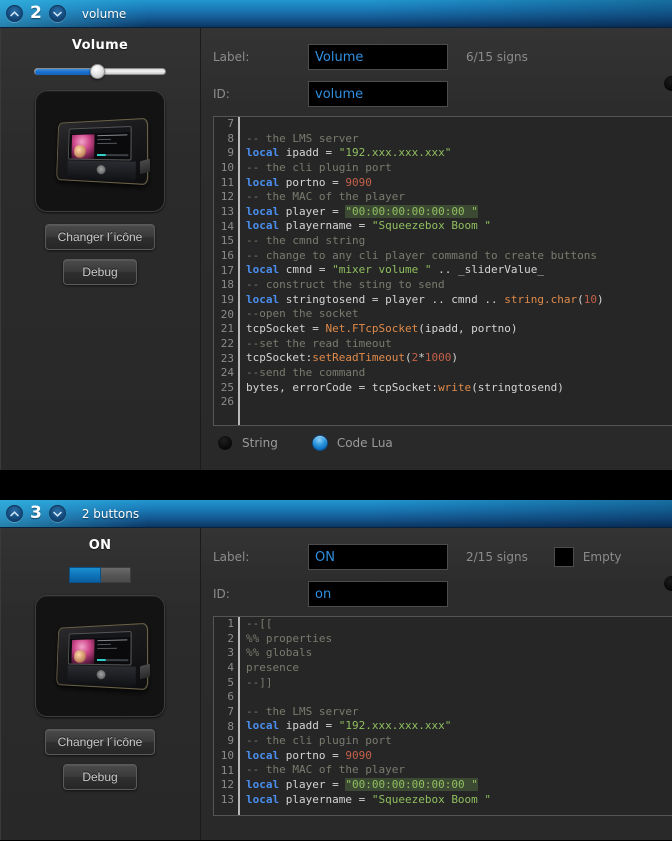  What do you see at coordinates (364, 443) in the screenshot?
I see `radio-code-lua-label: Code Lua` at bounding box center [364, 443].